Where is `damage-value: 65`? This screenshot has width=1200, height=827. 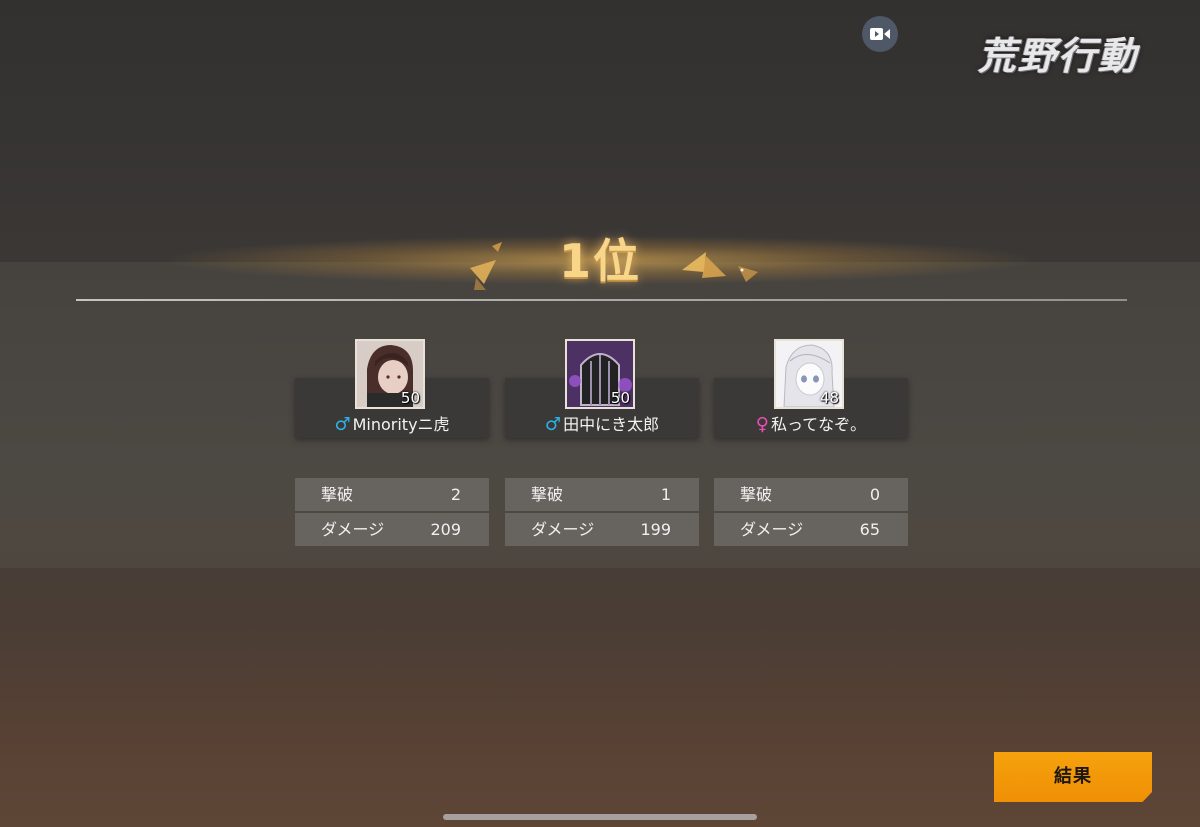
damage-value: 65 is located at coordinates (869, 529).